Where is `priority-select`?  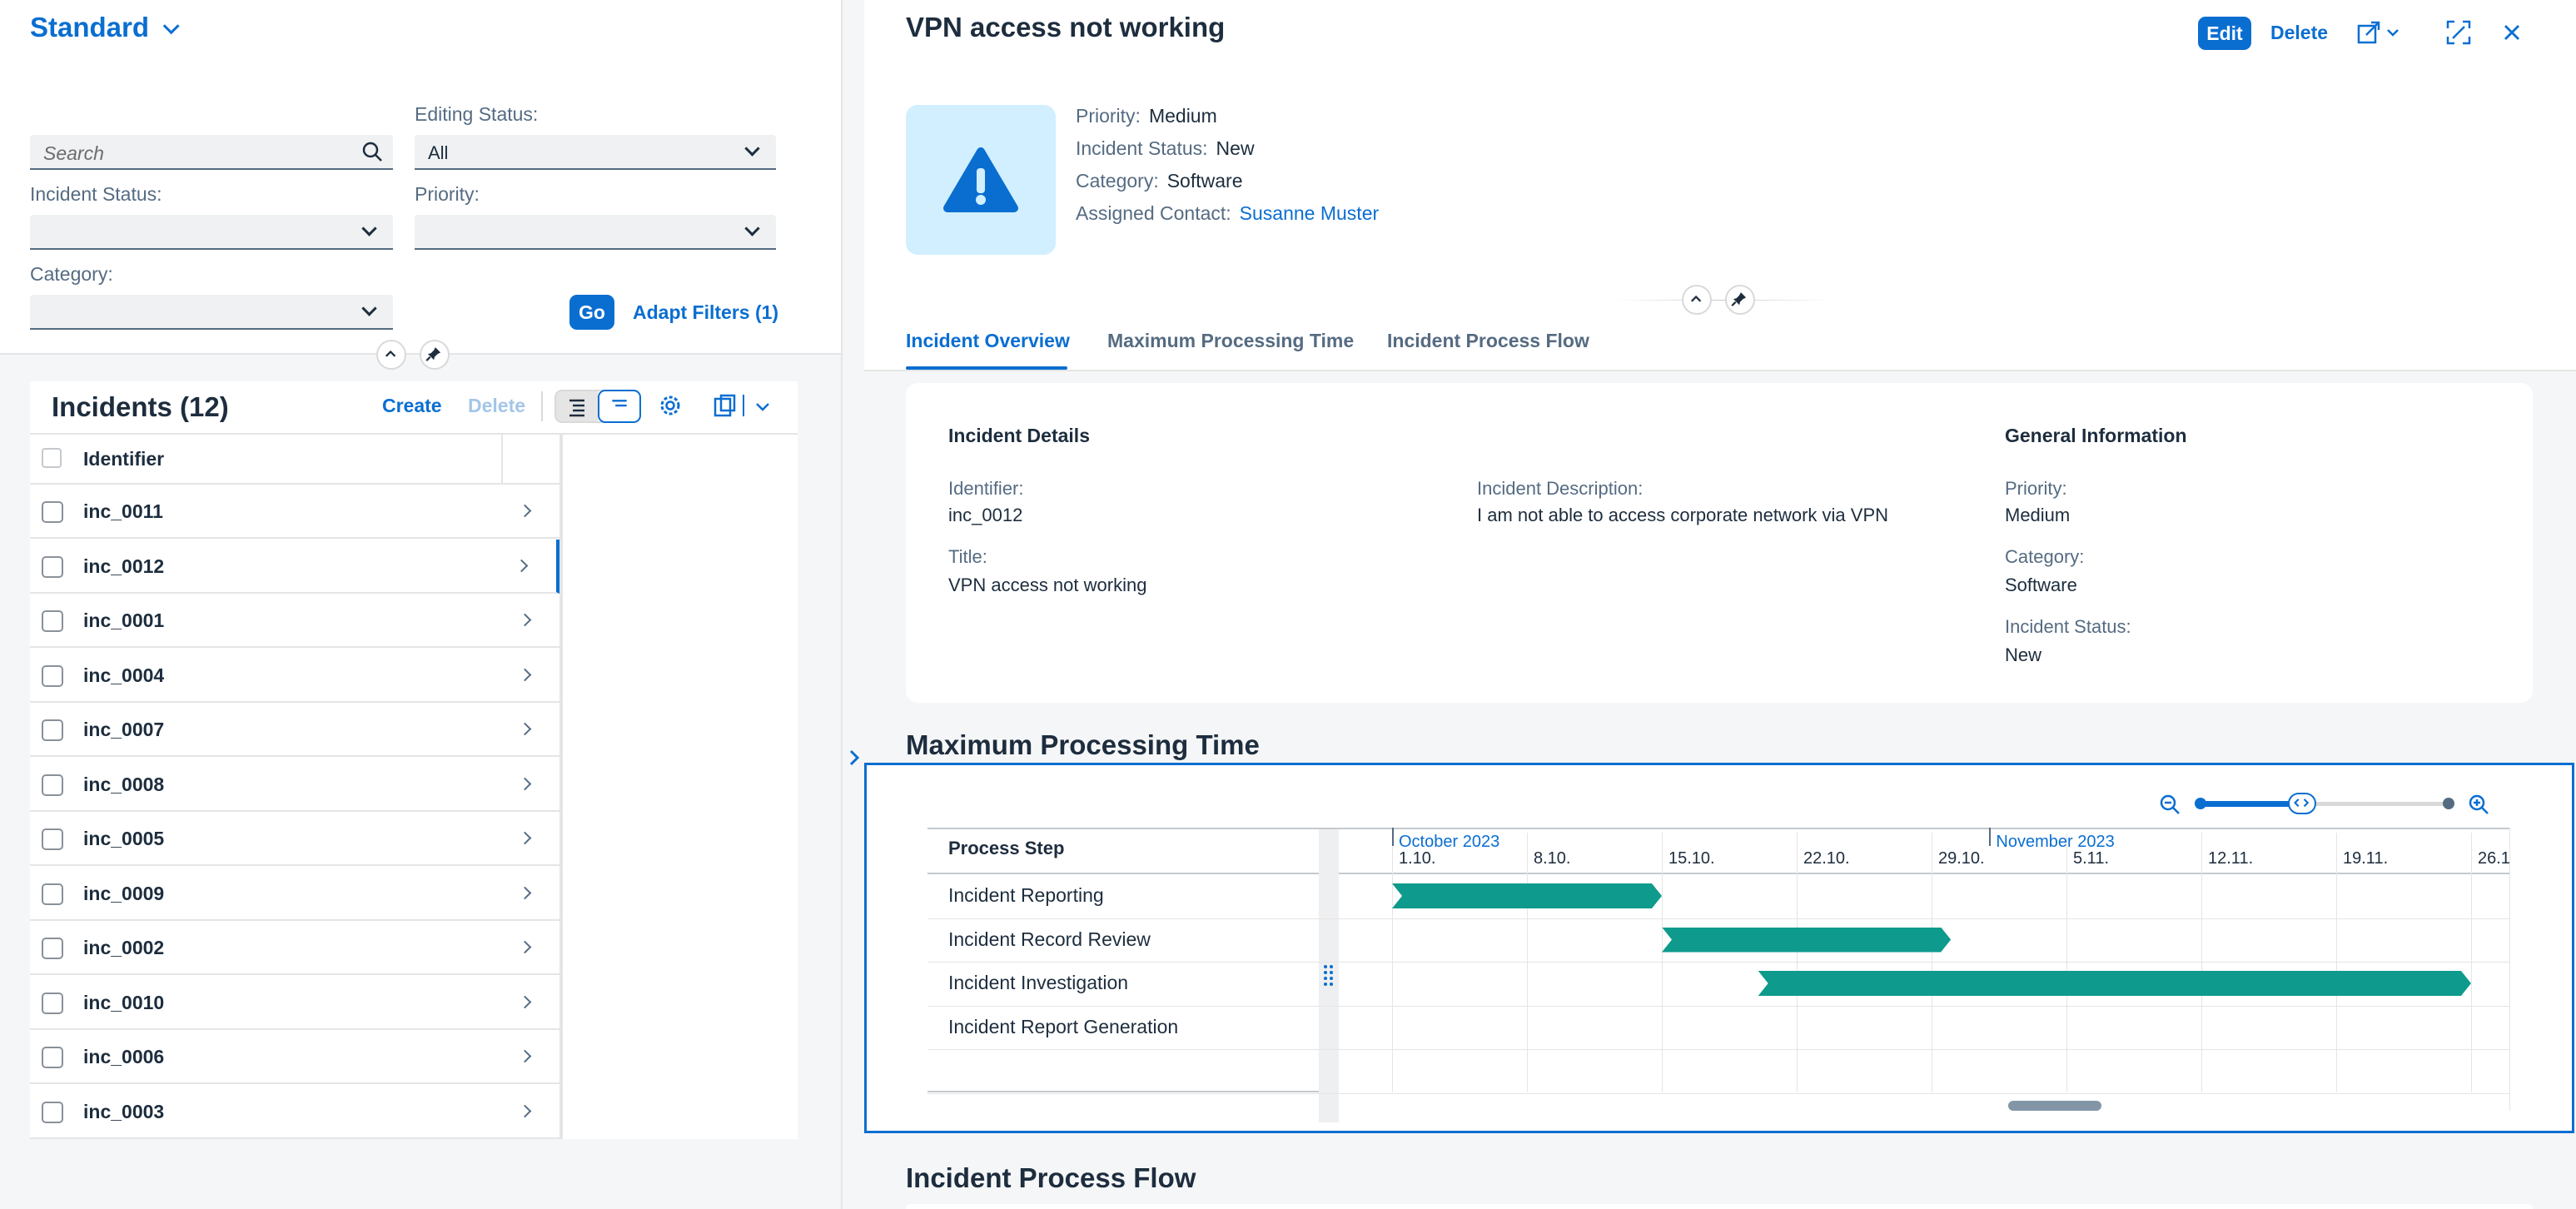 priority-select is located at coordinates (595, 232).